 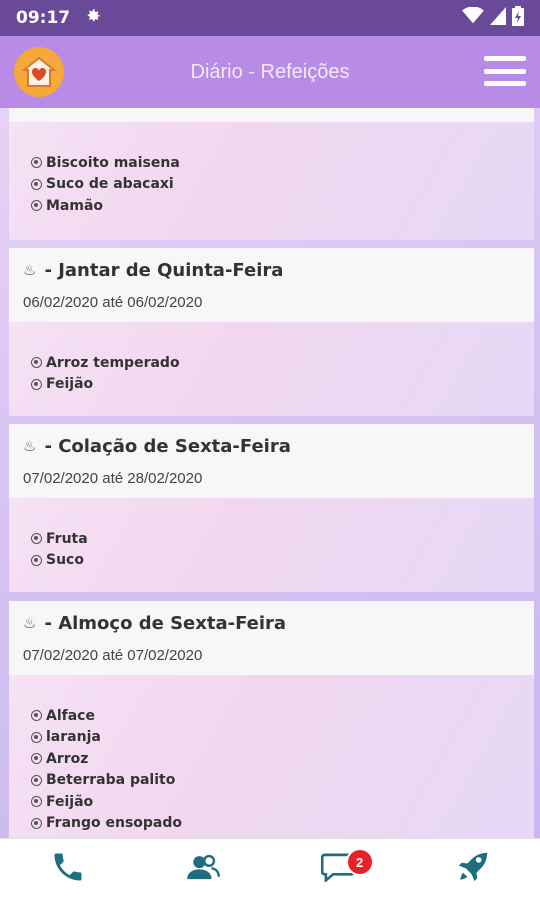 I want to click on meal-item: Suco de abacaxi, so click(x=271, y=185).